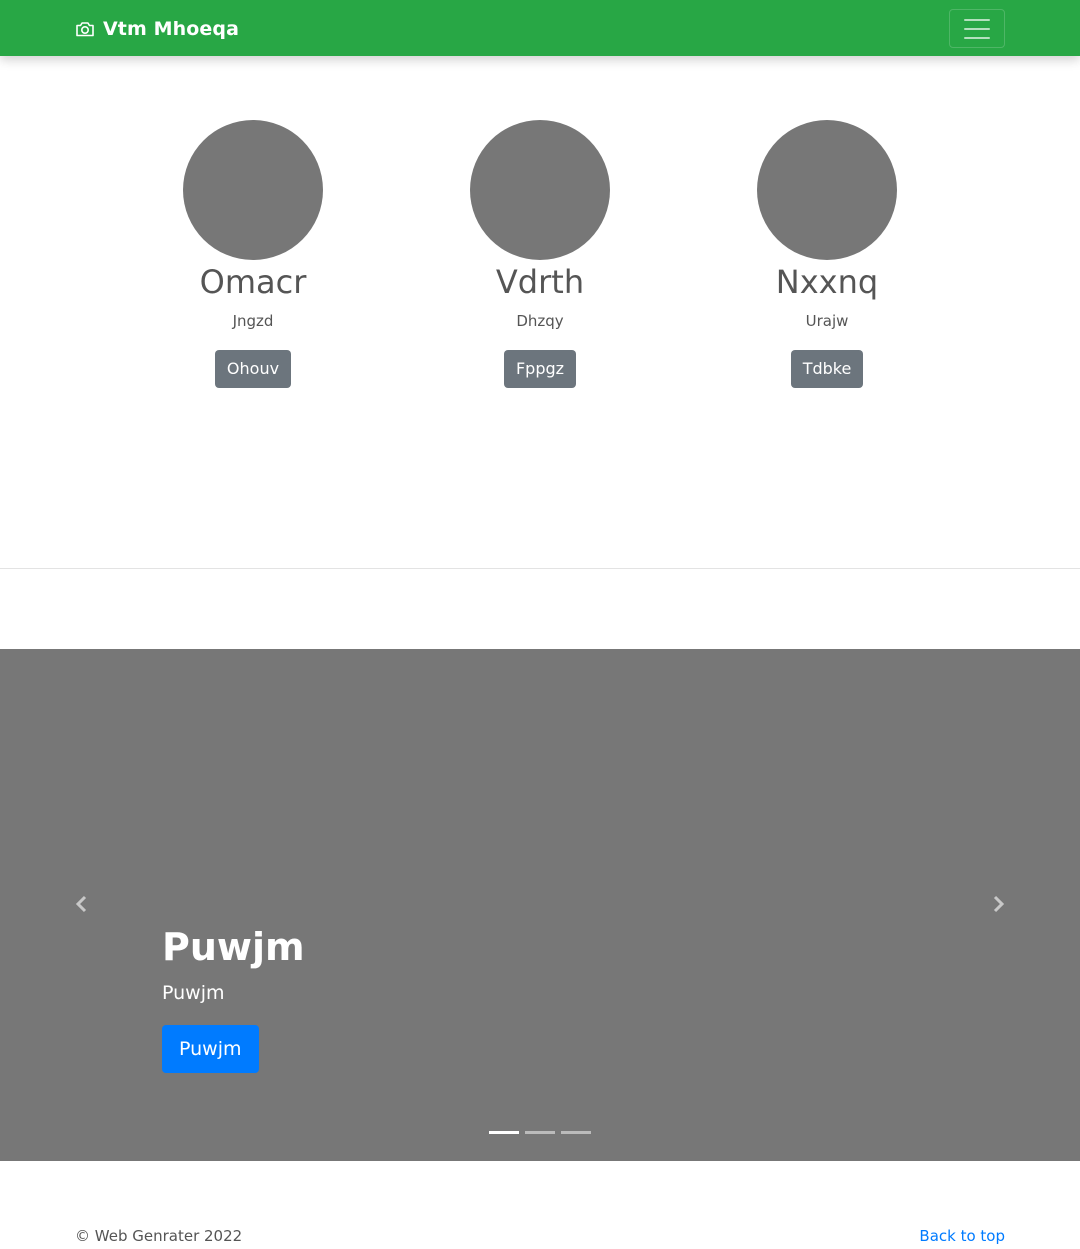  I want to click on feature-title: Nxxnq, so click(827, 282).